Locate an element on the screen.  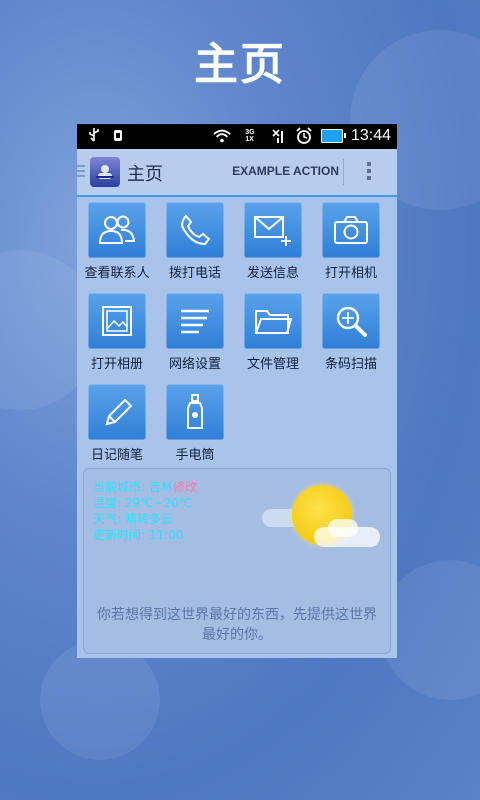
grid-item-camera: 打开相机 is located at coordinates (351, 241).